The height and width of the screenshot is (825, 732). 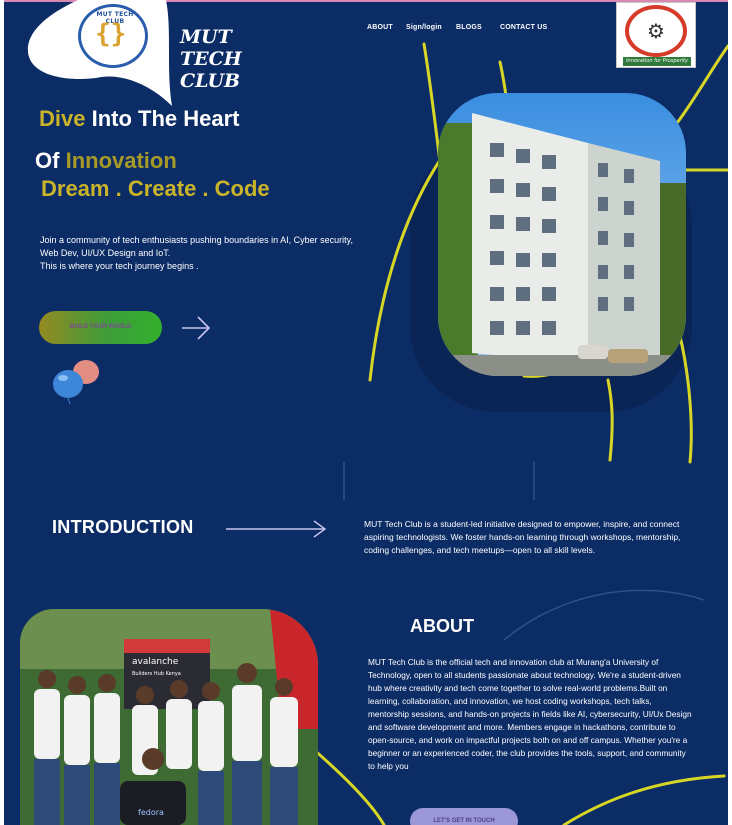 I want to click on university-motto: Innovation for Prosperity, so click(x=657, y=61).